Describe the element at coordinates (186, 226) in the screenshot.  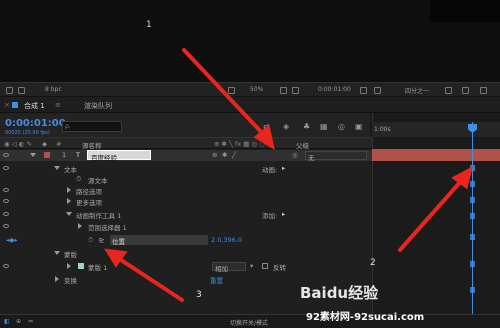
I see `prop-row-range-selector: 范围选择器 1` at that location.